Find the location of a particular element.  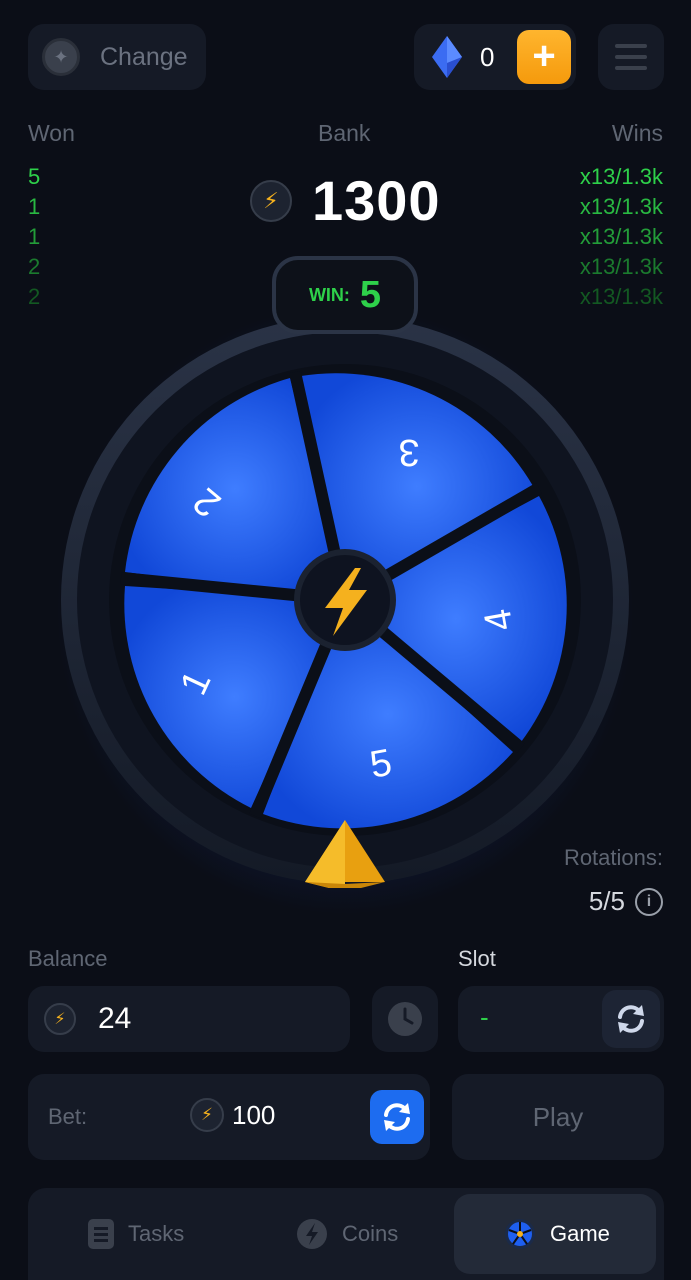

gem-count: 0 is located at coordinates (487, 57).